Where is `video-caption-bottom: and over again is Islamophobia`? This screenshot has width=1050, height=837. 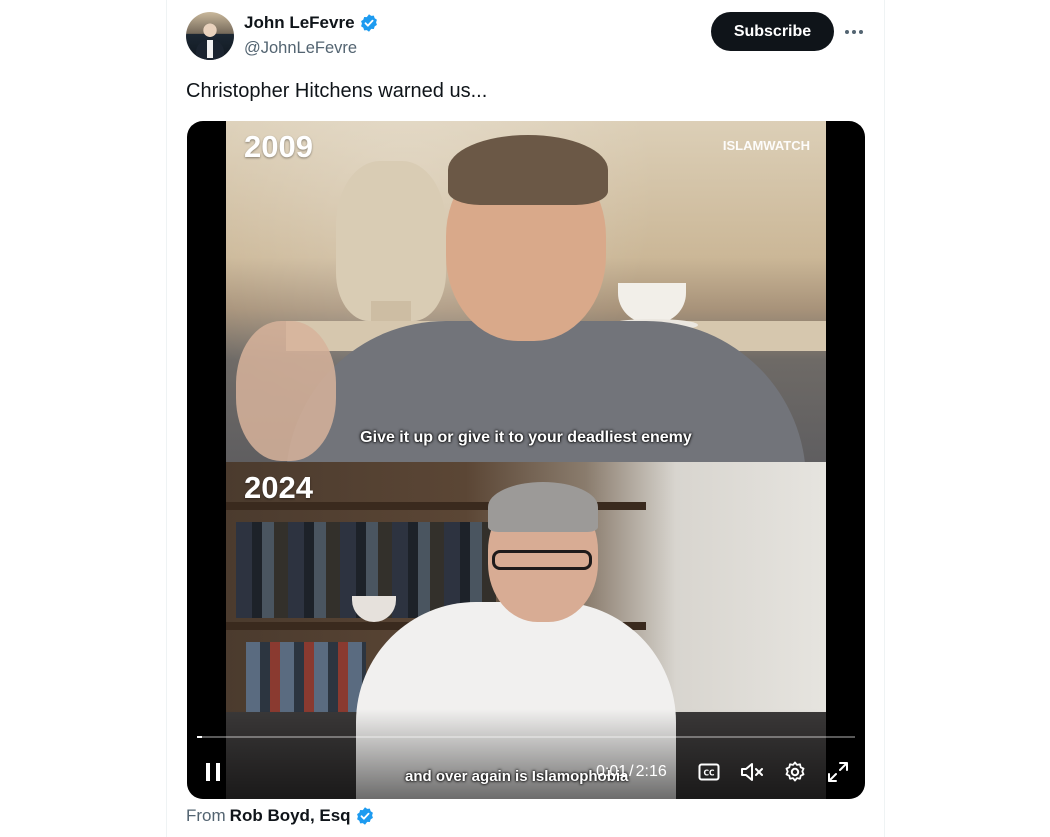 video-caption-bottom: and over again is Islamophobia is located at coordinates (517, 776).